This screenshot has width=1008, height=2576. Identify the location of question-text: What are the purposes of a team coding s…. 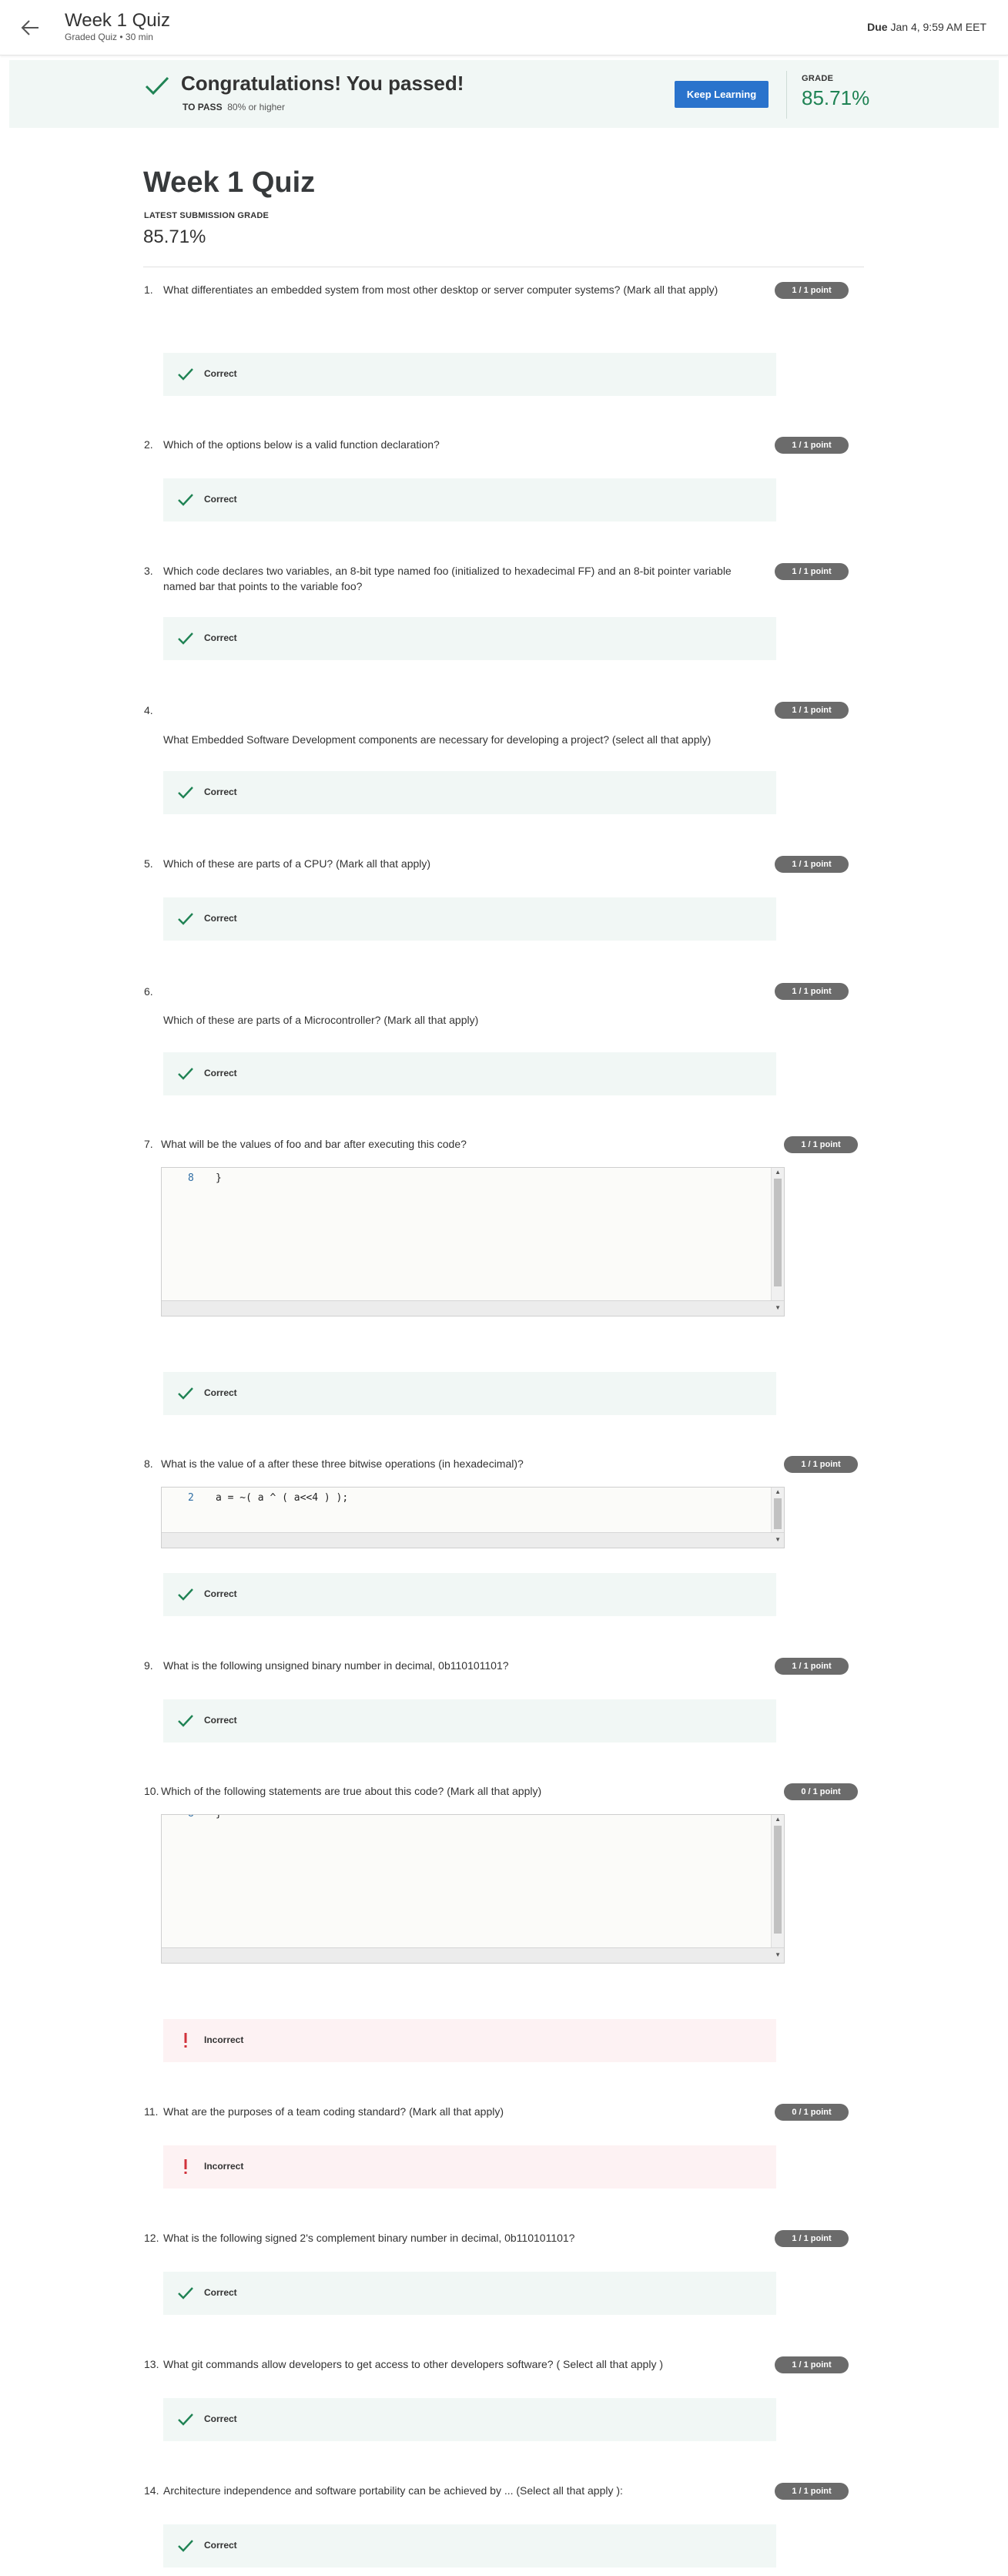
(333, 2111).